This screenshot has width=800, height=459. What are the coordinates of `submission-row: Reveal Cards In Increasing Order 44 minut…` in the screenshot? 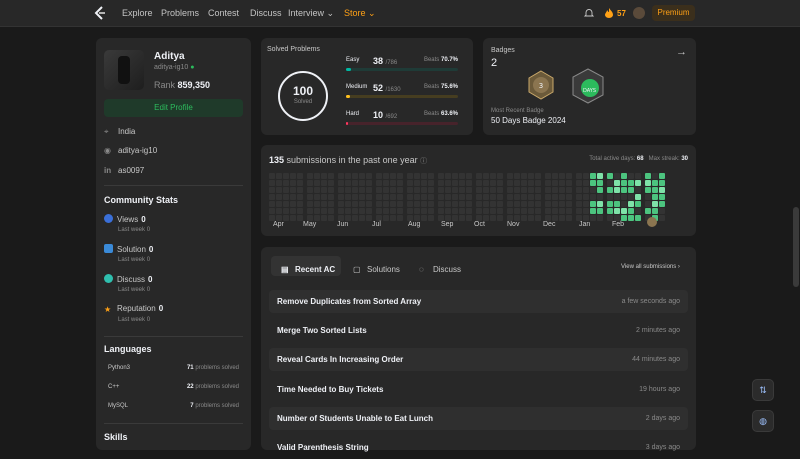 It's located at (478, 359).